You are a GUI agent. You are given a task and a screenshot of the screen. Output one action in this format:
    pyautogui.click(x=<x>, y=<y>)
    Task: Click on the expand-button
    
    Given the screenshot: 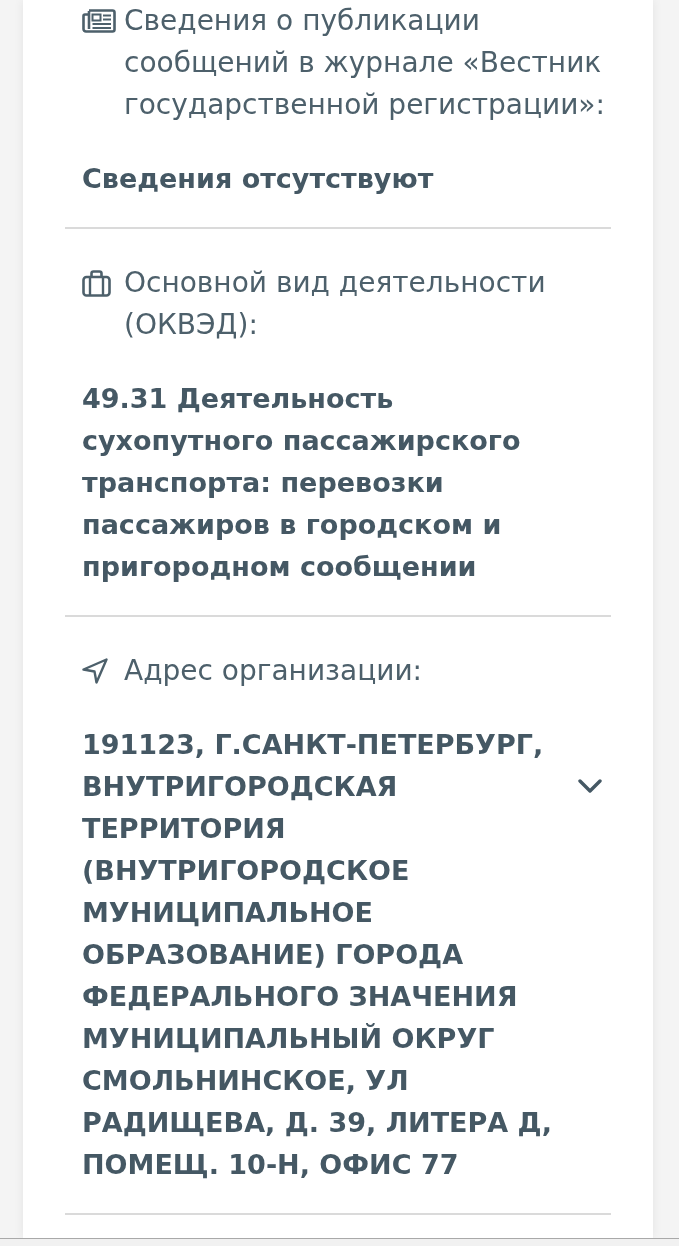 What is the action you would take?
    pyautogui.click(x=590, y=786)
    